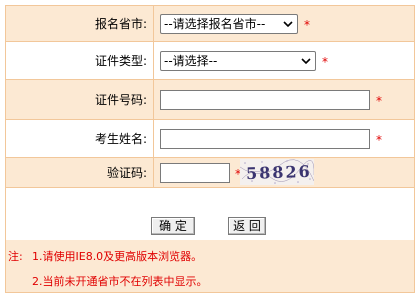 This screenshot has width=420, height=302. What do you see at coordinates (80, 172) in the screenshot?
I see `captcha-label: 验证码:` at bounding box center [80, 172].